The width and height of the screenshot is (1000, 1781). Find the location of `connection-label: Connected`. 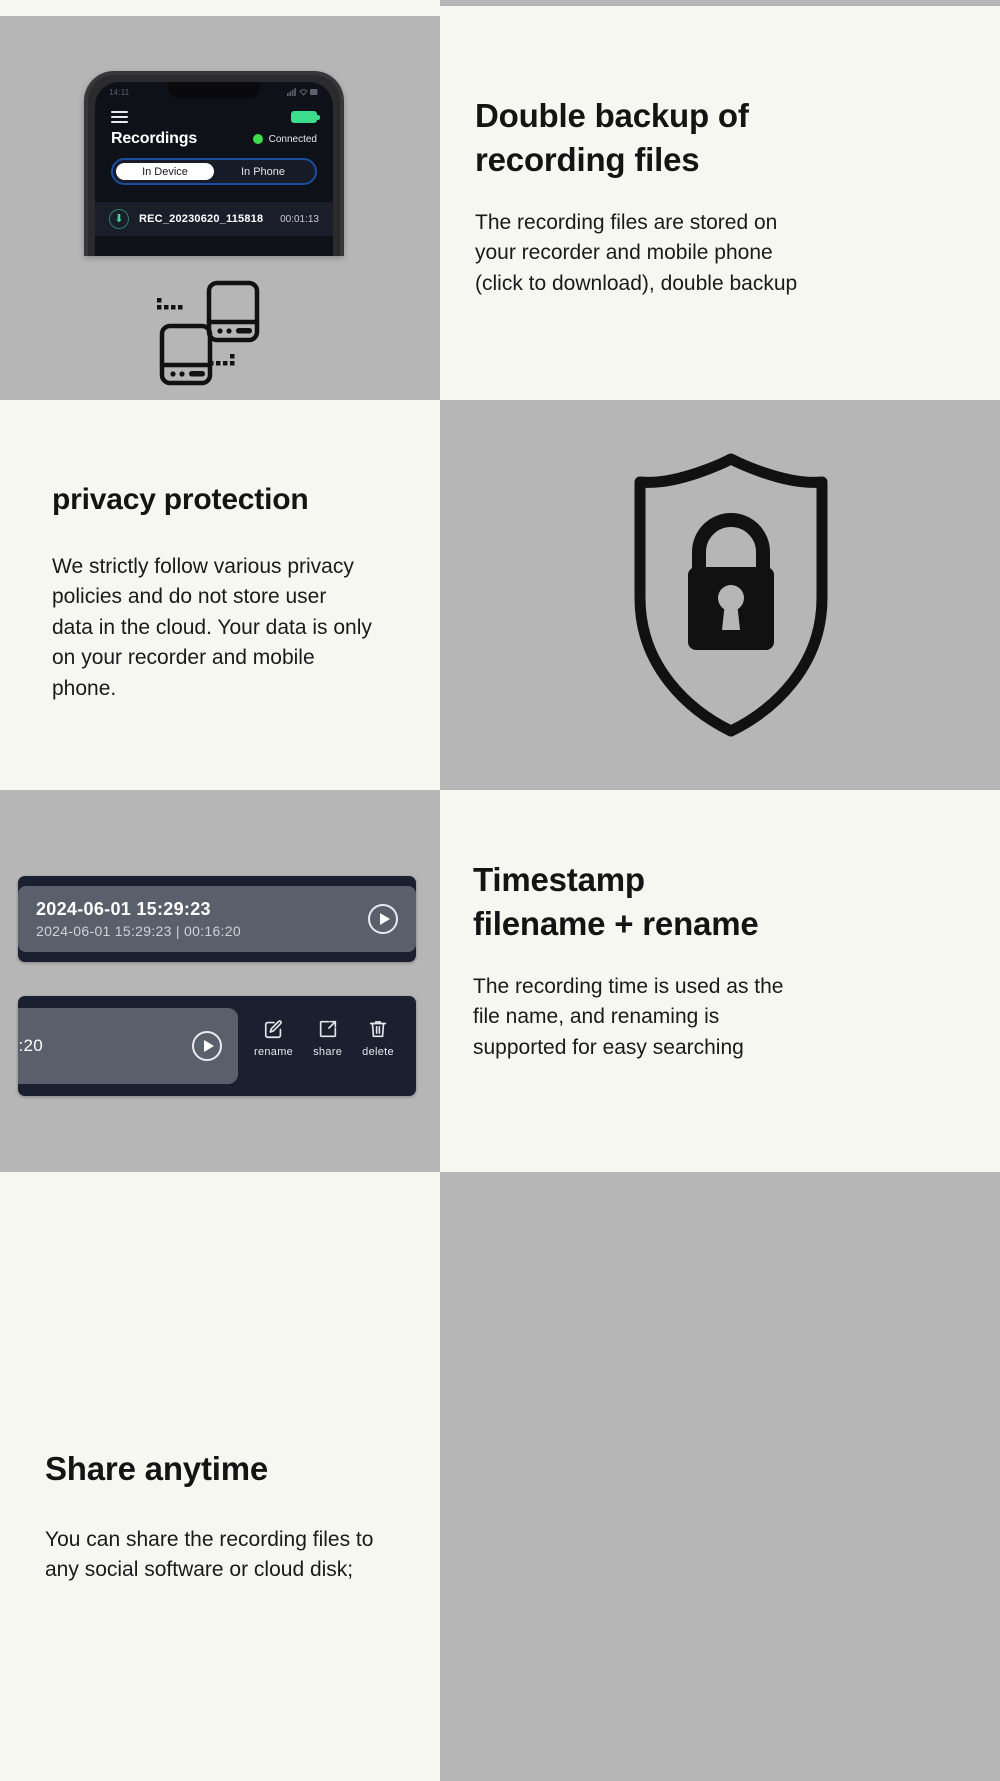

connection-label: Connected is located at coordinates (292, 139).